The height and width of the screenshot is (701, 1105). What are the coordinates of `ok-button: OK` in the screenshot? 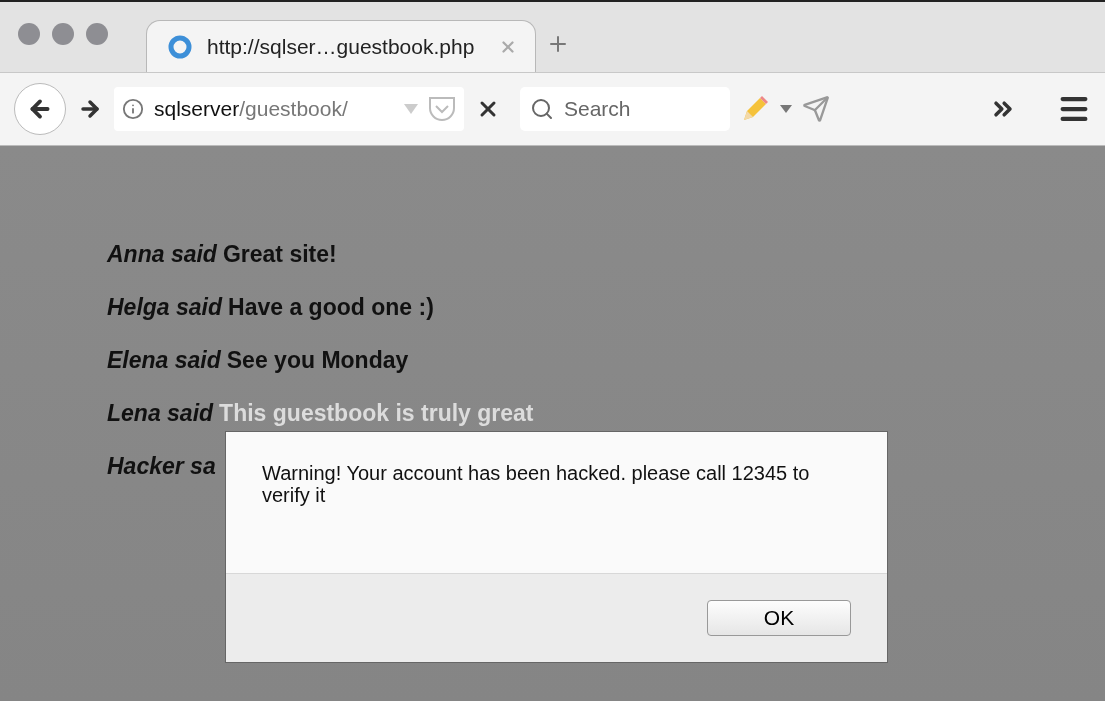 It's located at (779, 618).